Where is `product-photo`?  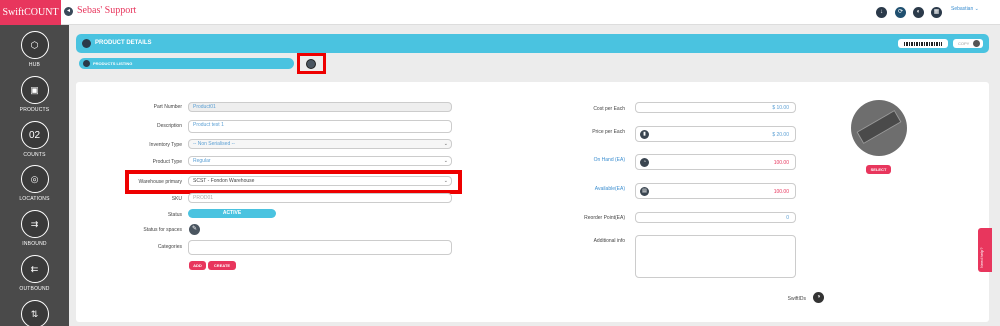
product-photo is located at coordinates (879, 128).